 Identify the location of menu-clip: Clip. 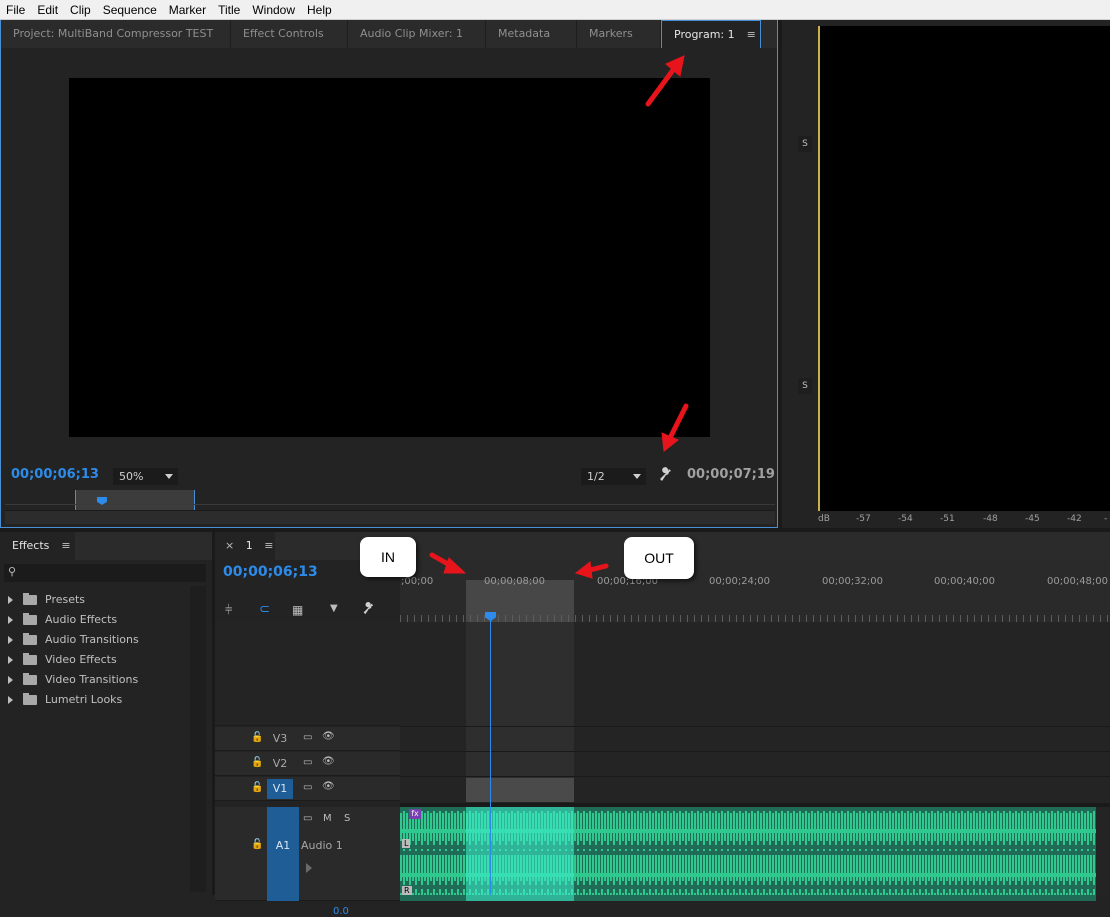
(80, 10).